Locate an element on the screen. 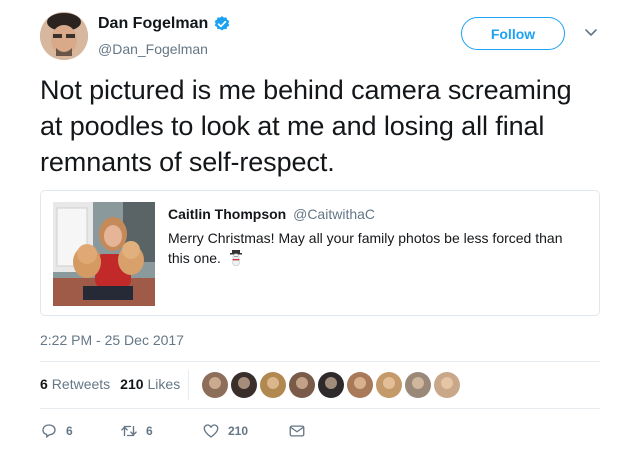 The height and width of the screenshot is (450, 642). retweet-icon is located at coordinates (129, 431).